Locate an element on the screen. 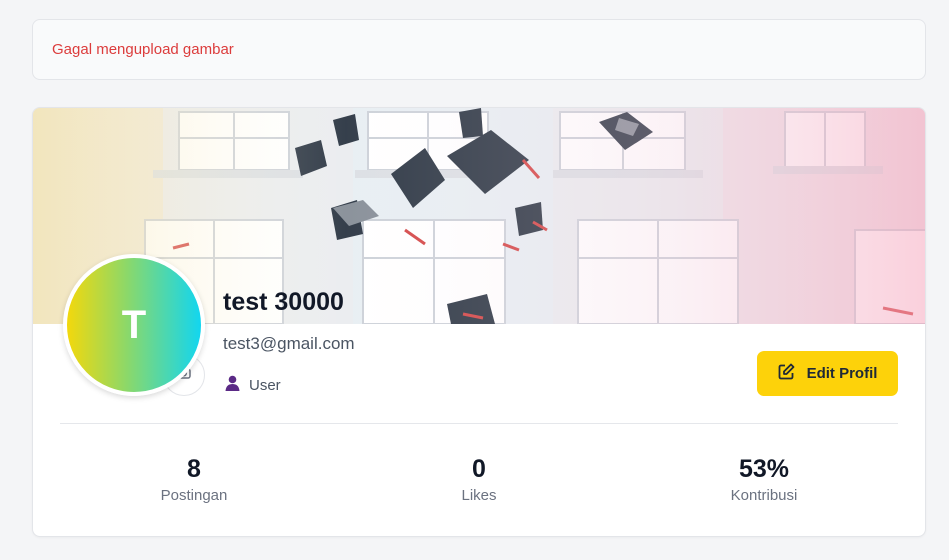 The height and width of the screenshot is (560, 949). stats-row: 8 Postingan 0 Likes 53% Kontribusi is located at coordinates (479, 478).